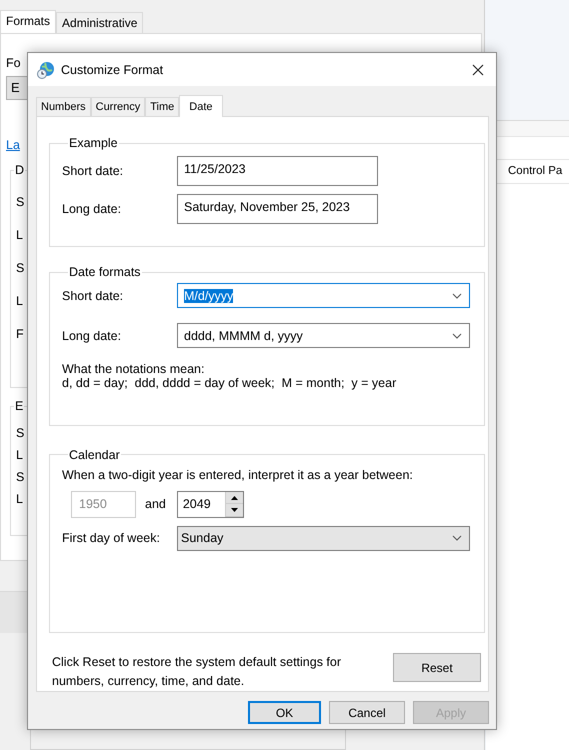 This screenshot has height=750, width=569. Describe the element at coordinates (19, 406) in the screenshot. I see `group-legend: E` at that location.